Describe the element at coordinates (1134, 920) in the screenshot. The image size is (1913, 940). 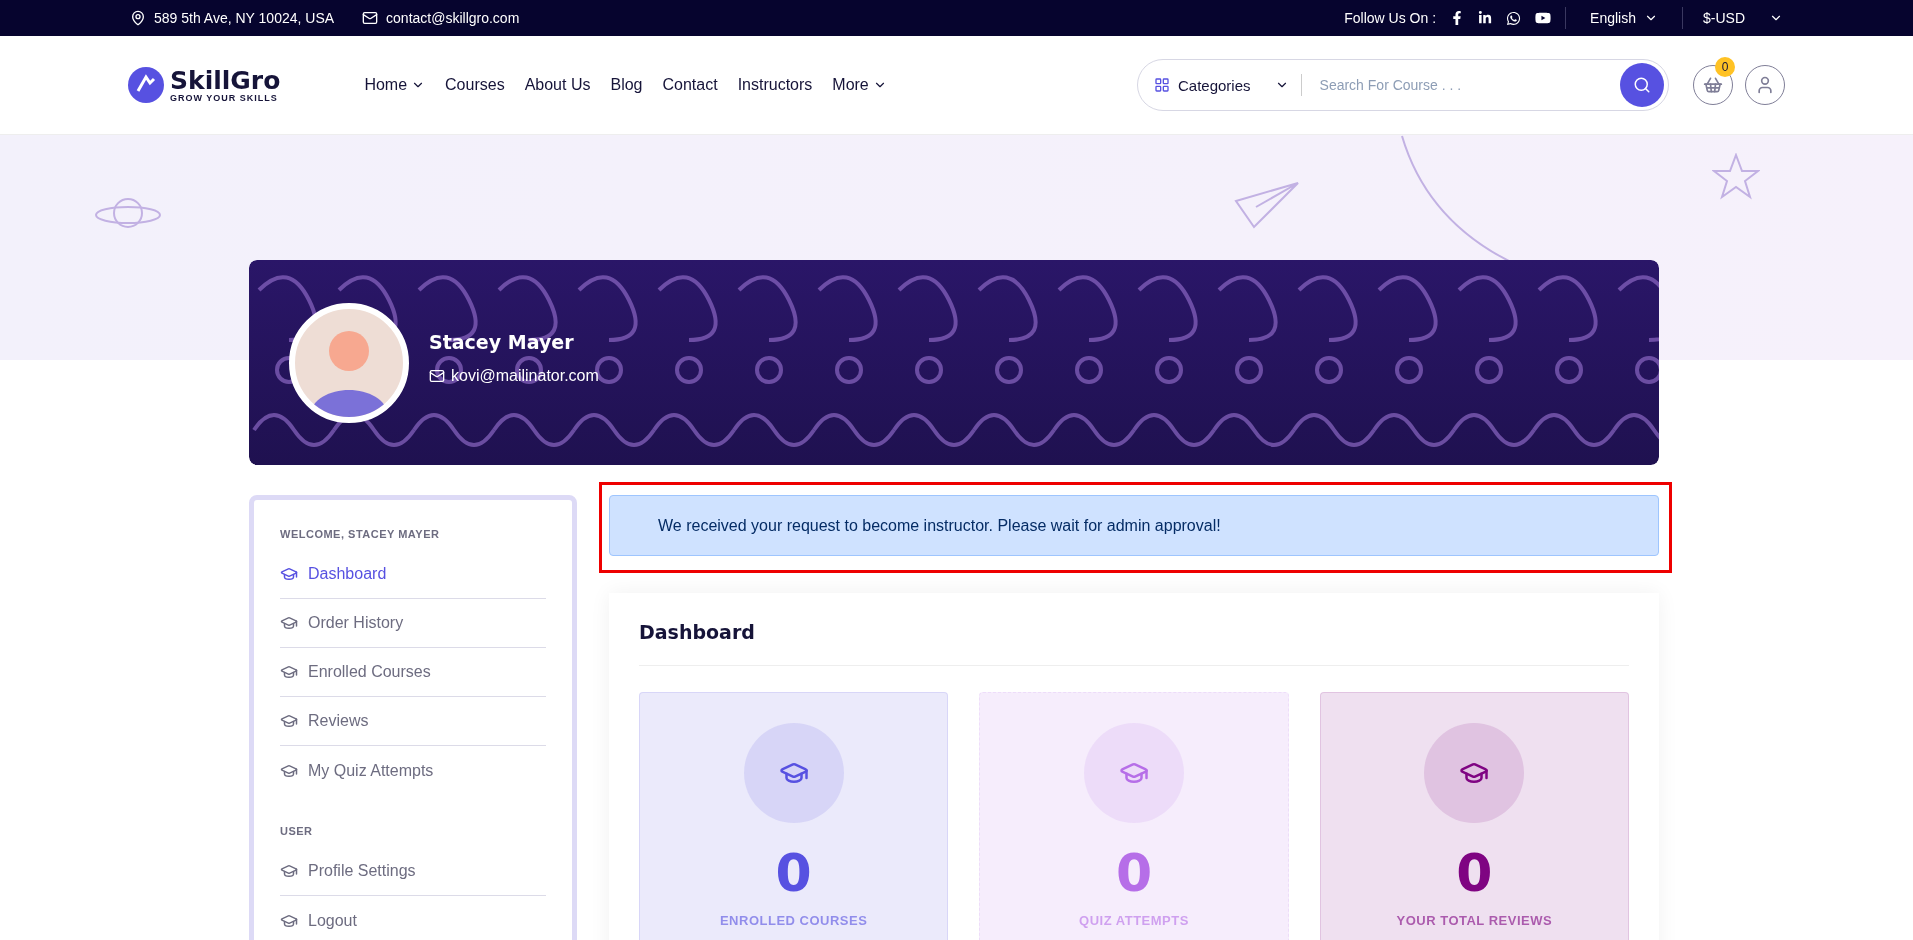
I see `stat-label: QUIZ ATTEMPTS` at that location.